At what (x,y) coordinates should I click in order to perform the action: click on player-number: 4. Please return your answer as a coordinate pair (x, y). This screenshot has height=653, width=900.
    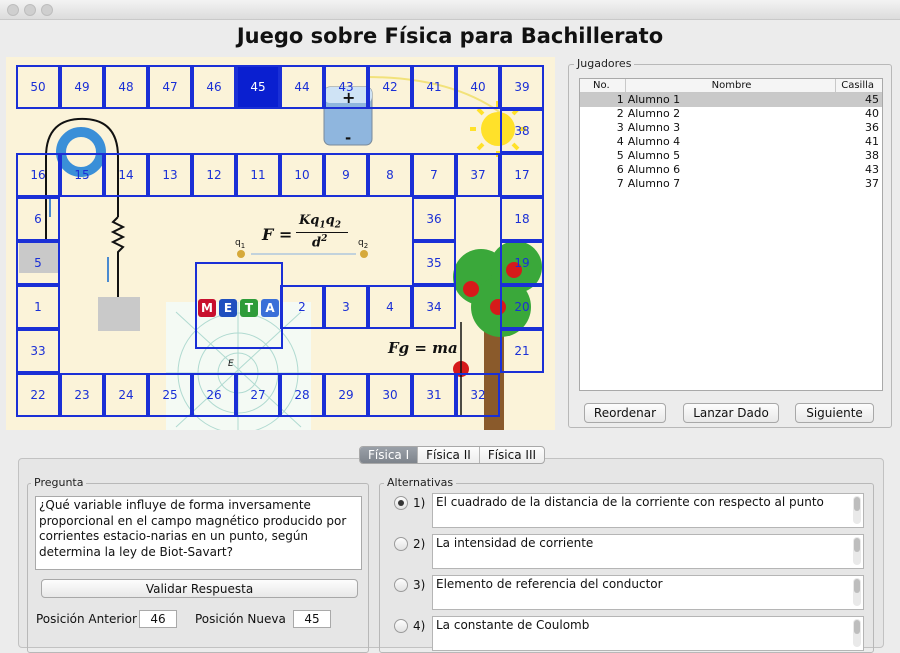
    Looking at the image, I should click on (620, 141).